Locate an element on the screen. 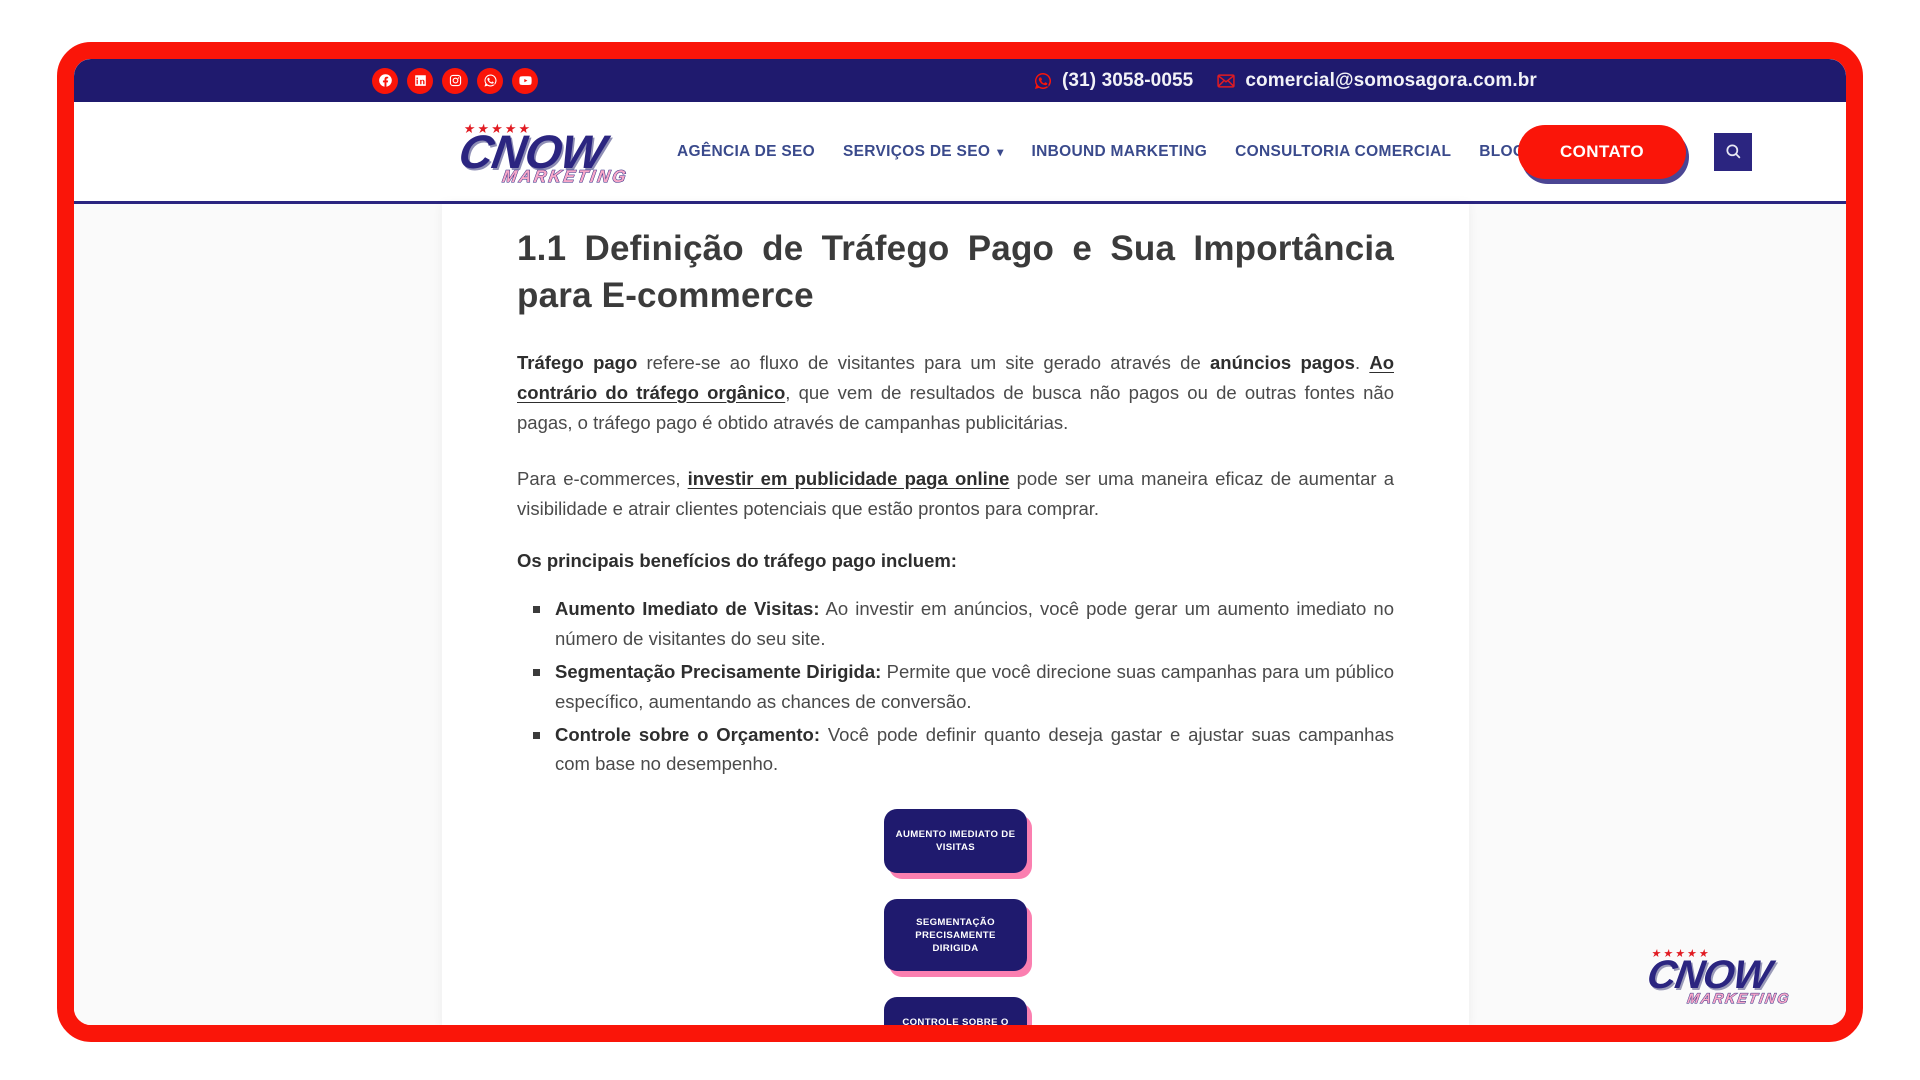 The image size is (1920, 1080). nav-label: INBOUND MARKETING is located at coordinates (1119, 151).